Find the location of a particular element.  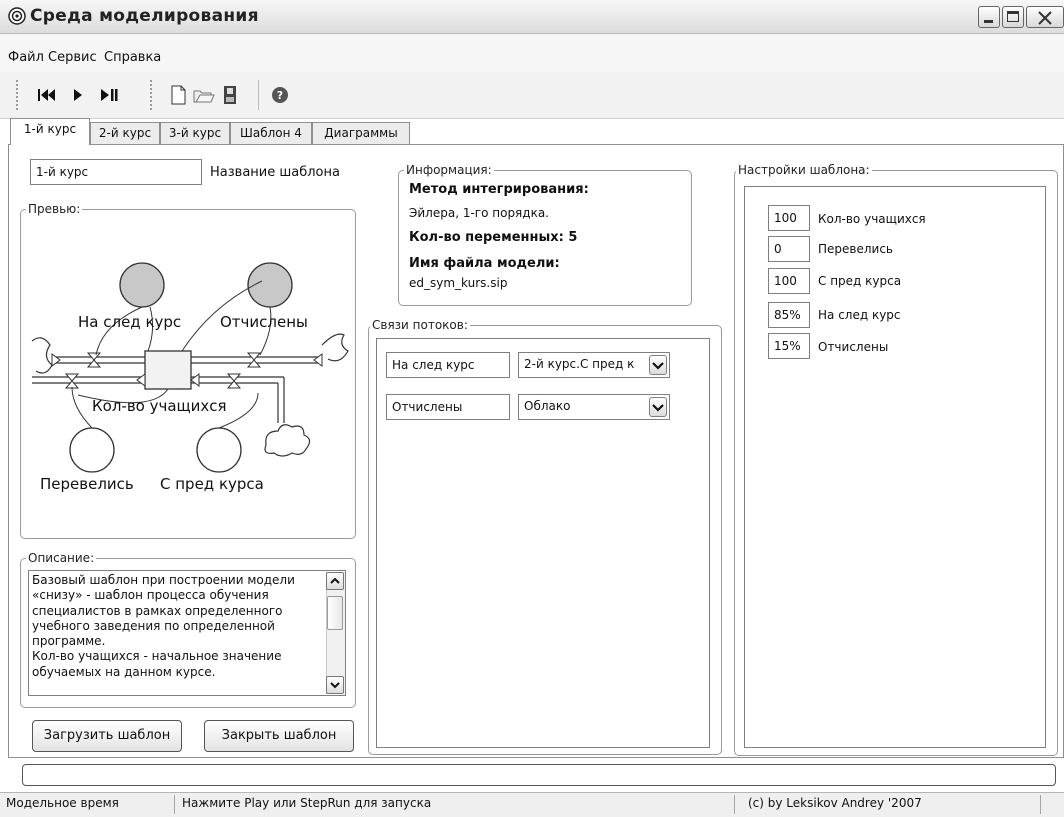

setting-label: На след курс is located at coordinates (859, 315).